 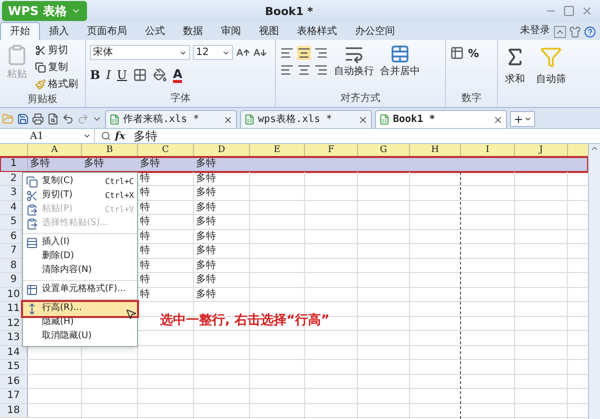 What do you see at coordinates (107, 31) in the screenshot?
I see `menu-tab: 页面布局` at bounding box center [107, 31].